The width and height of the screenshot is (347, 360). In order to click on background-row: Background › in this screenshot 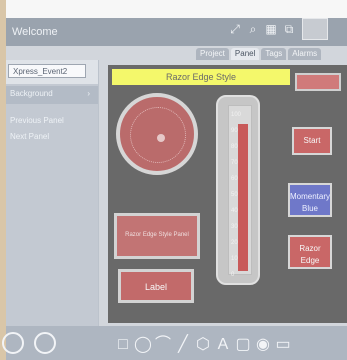, I will do `click(52, 95)`.